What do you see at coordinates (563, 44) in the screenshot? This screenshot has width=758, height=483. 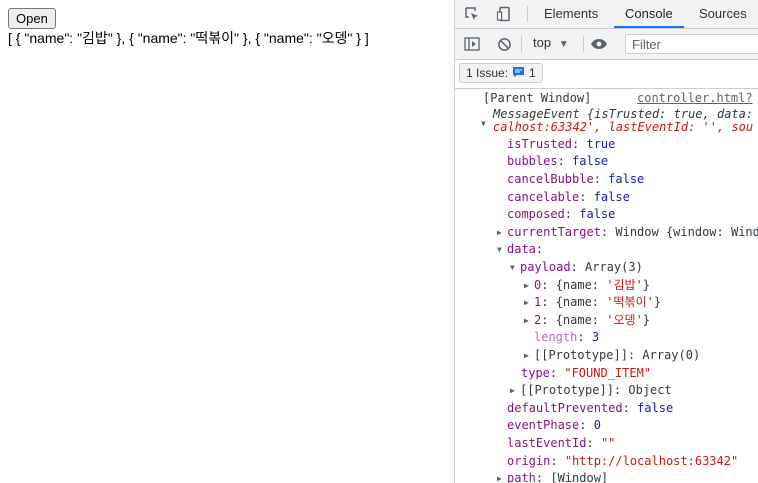 I see `chevron-down-icon: ▼` at bounding box center [563, 44].